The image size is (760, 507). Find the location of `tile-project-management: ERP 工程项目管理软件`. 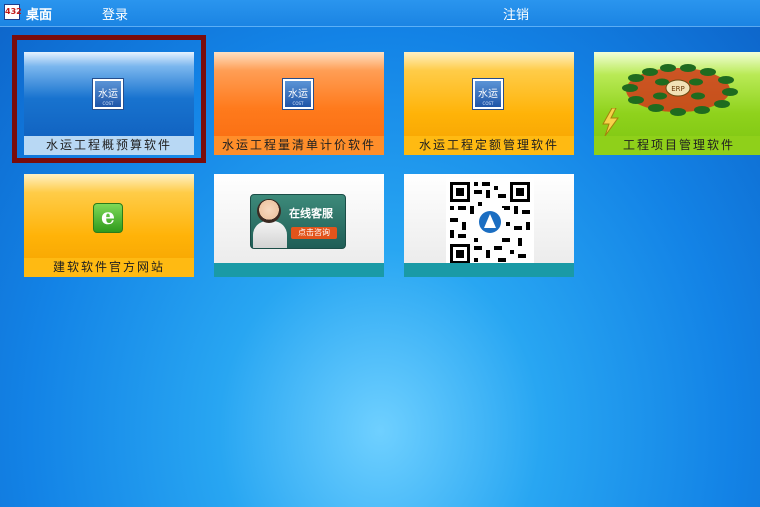

tile-project-management: ERP 工程项目管理软件 is located at coordinates (677, 103).